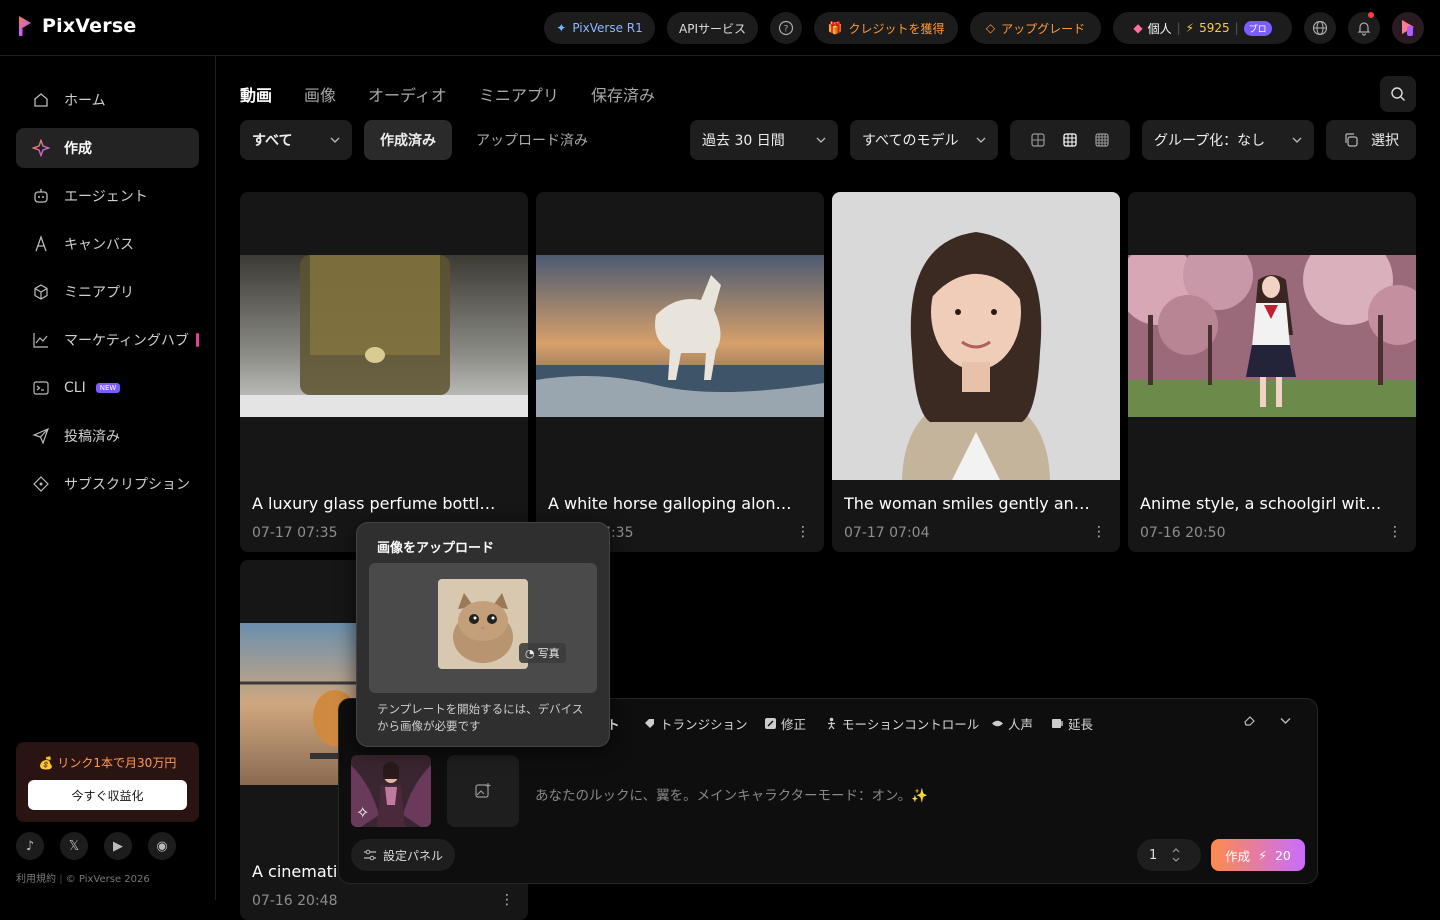  What do you see at coordinates (272, 141) in the screenshot?
I see `type-value: すべて` at bounding box center [272, 141].